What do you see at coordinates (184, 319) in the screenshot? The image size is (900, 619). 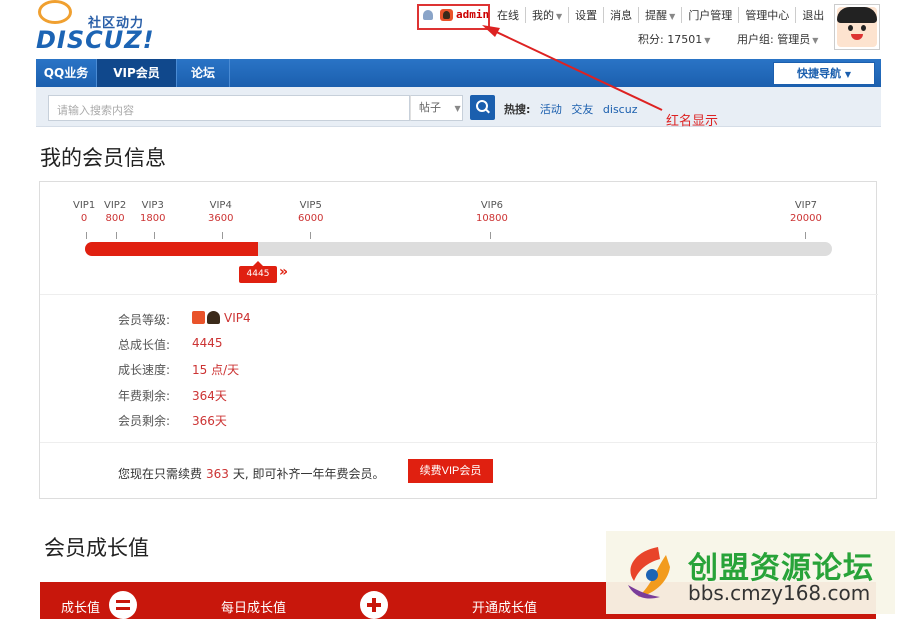 I see `info-vip-level: 会员等级: VIP4` at bounding box center [184, 319].